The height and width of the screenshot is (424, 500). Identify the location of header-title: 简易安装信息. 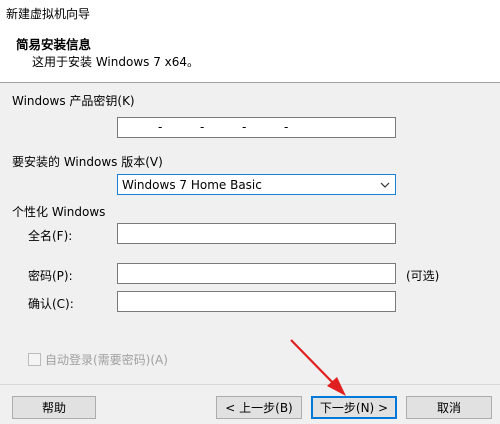
(54, 44).